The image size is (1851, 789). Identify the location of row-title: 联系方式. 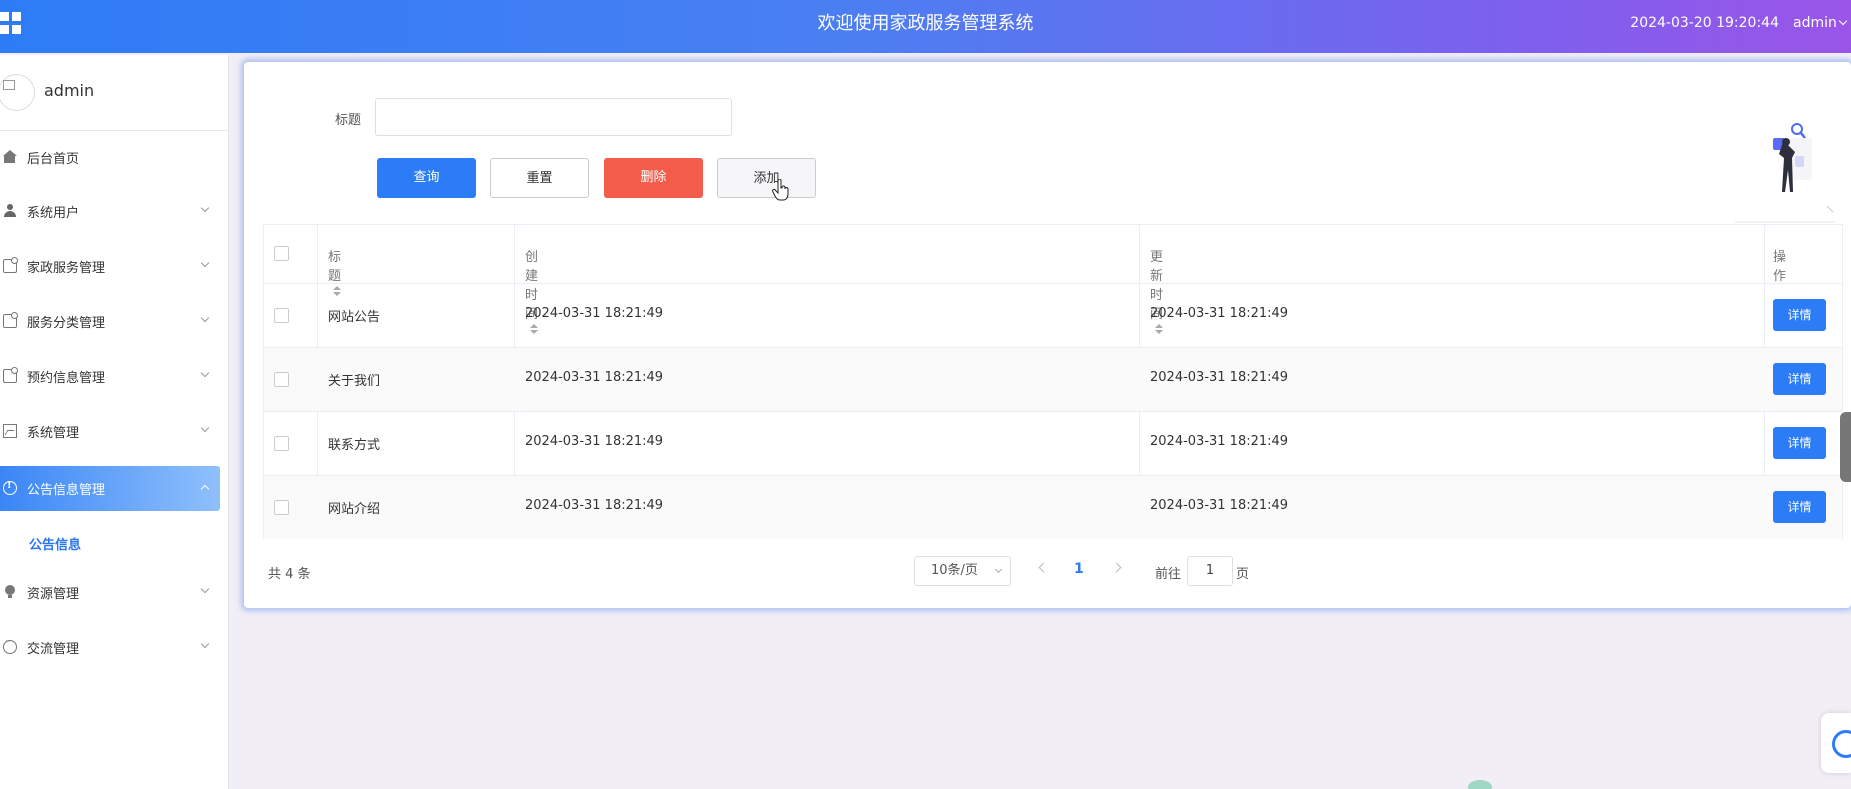
(354, 445).